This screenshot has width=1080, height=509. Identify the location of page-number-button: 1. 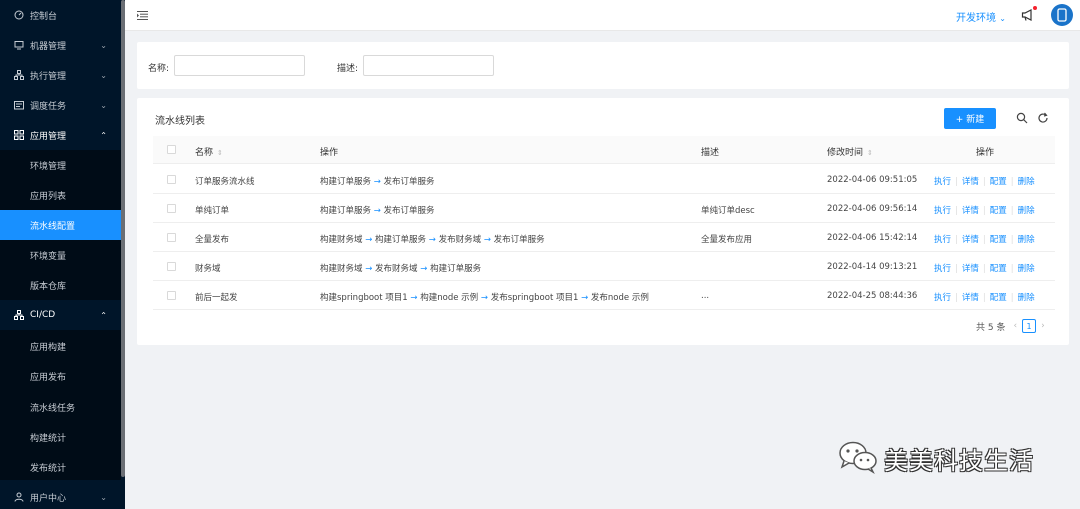
(1029, 326).